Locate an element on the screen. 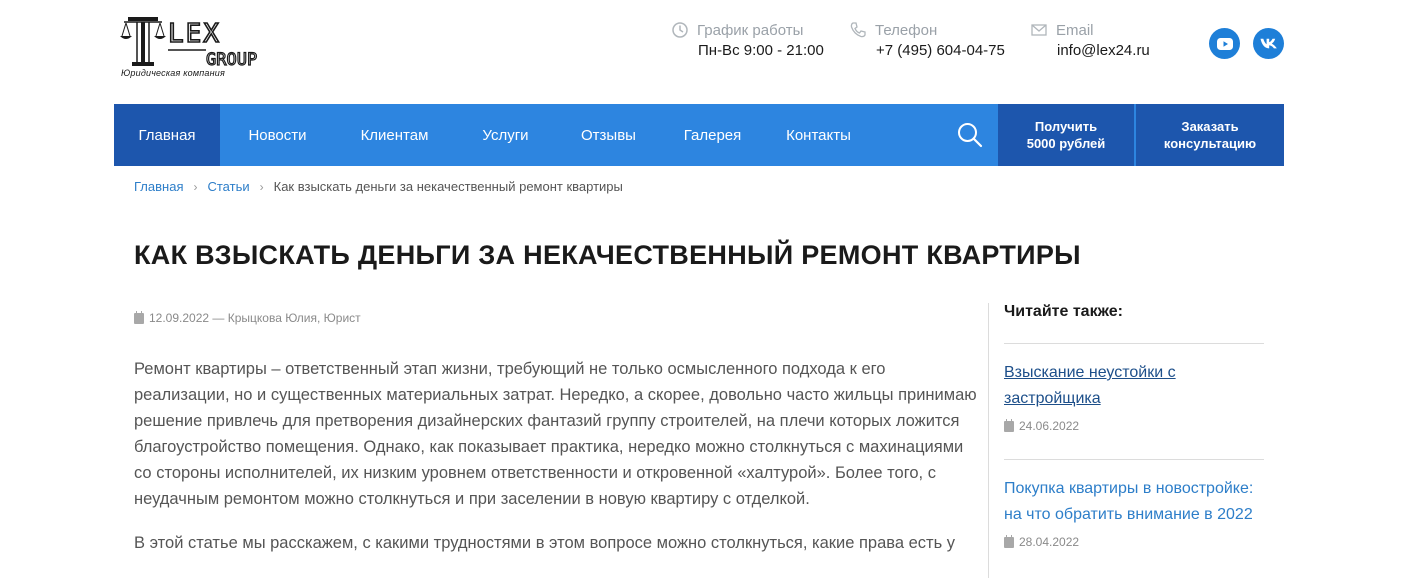  article-meta: 12.09.2022 — Крыцкова Юлия, Юрист is located at coordinates (247, 317).